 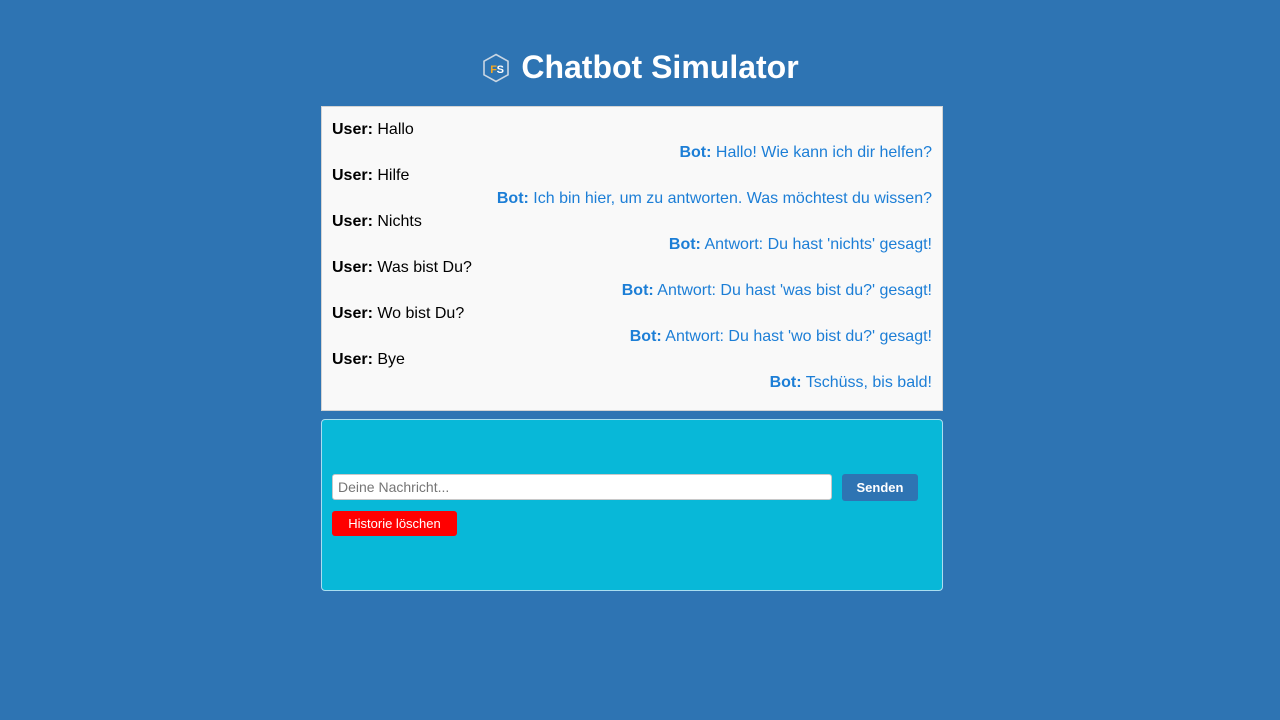 I want to click on user-message: User: Wo bist Du?, so click(x=632, y=313).